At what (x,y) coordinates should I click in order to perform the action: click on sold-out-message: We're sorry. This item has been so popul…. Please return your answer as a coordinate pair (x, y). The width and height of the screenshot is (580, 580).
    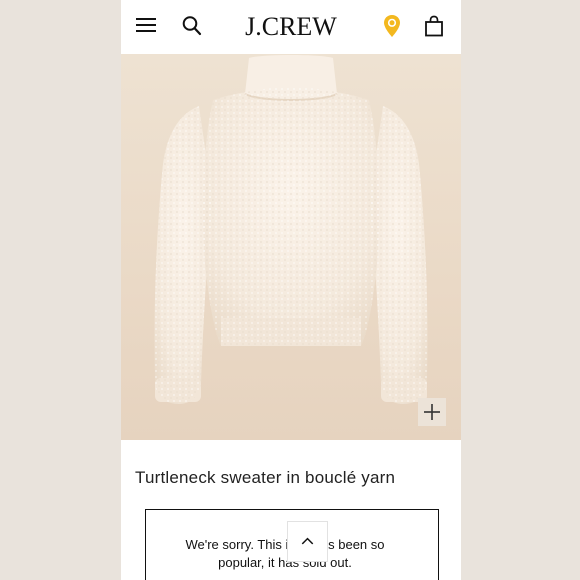
    Looking at the image, I should click on (285, 553).